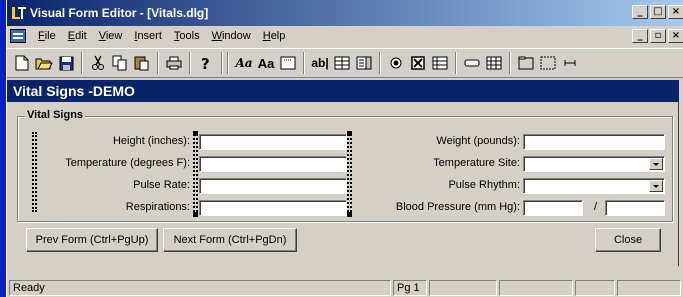 Image resolution: width=683 pixels, height=297 pixels. Describe the element at coordinates (55, 115) in the screenshot. I see `group-title: Vital Signs` at that location.